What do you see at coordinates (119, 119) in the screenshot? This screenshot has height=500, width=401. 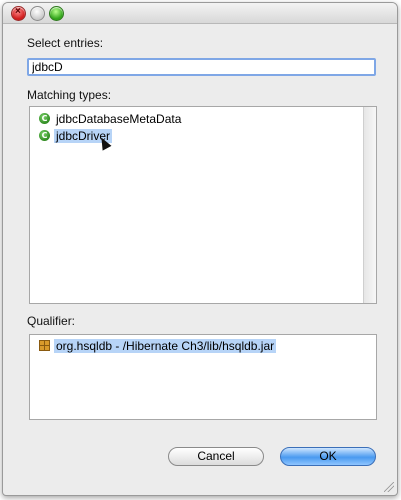 I see `type-name: jdbcDatabaseMetaData` at bounding box center [119, 119].